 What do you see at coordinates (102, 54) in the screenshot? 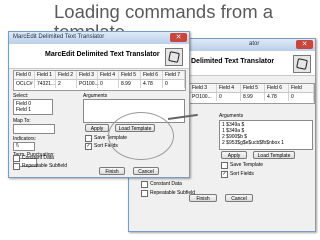
I see `front-header-title: MarcEdit Delimited Text Translator` at bounding box center [102, 54].